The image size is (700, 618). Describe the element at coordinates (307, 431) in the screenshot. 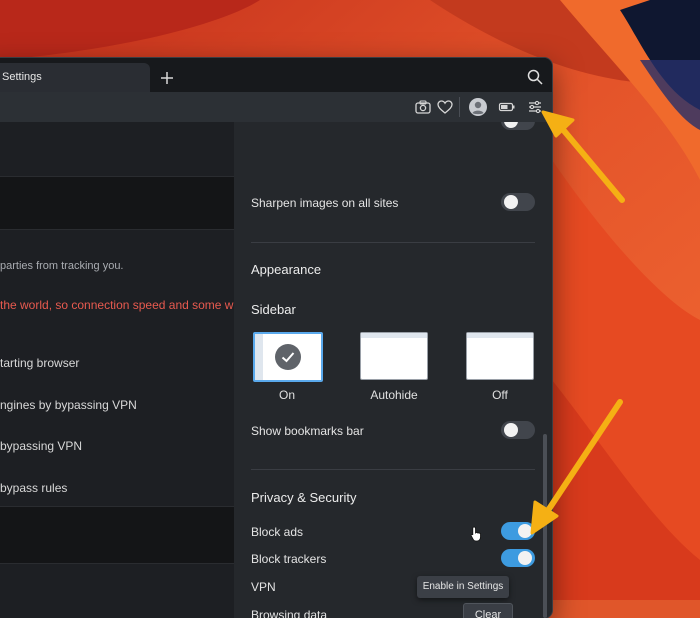

I see `show-bookmarks-label: Show bookmarks bar` at that location.